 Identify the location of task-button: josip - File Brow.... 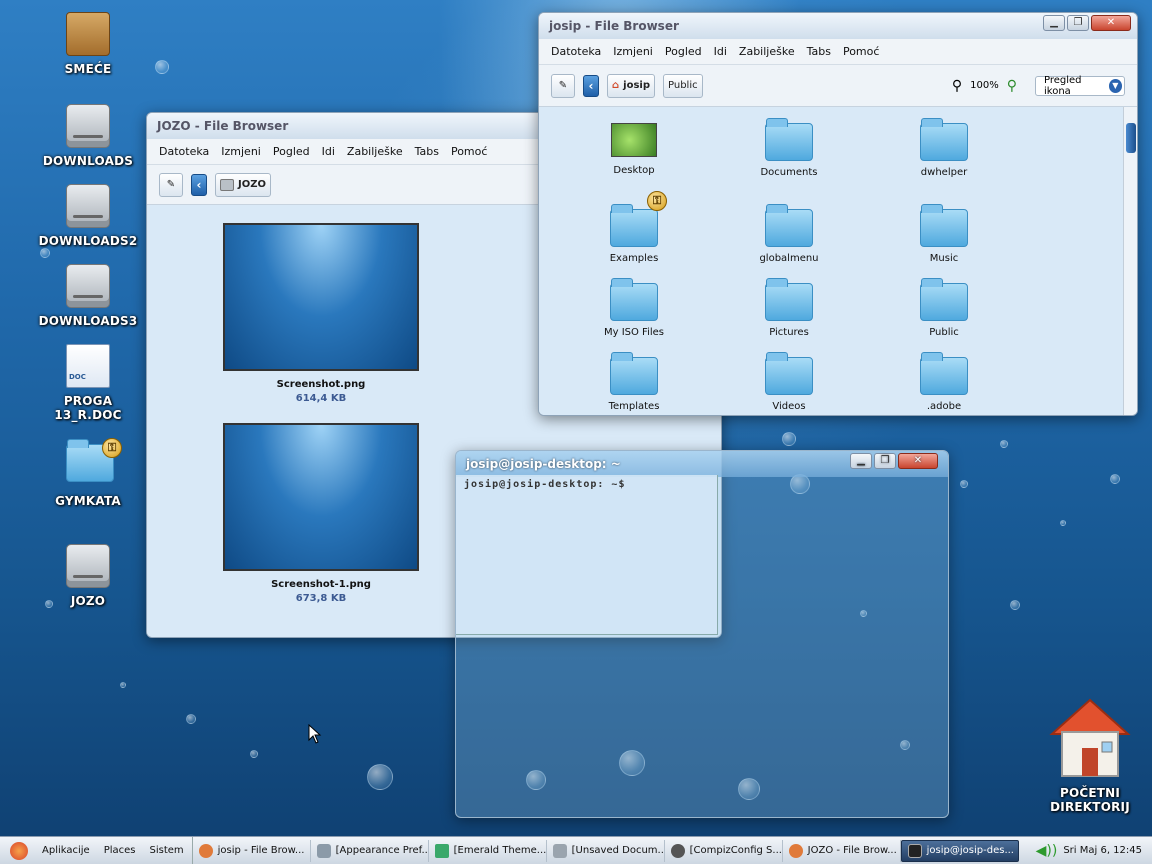
(252, 850).